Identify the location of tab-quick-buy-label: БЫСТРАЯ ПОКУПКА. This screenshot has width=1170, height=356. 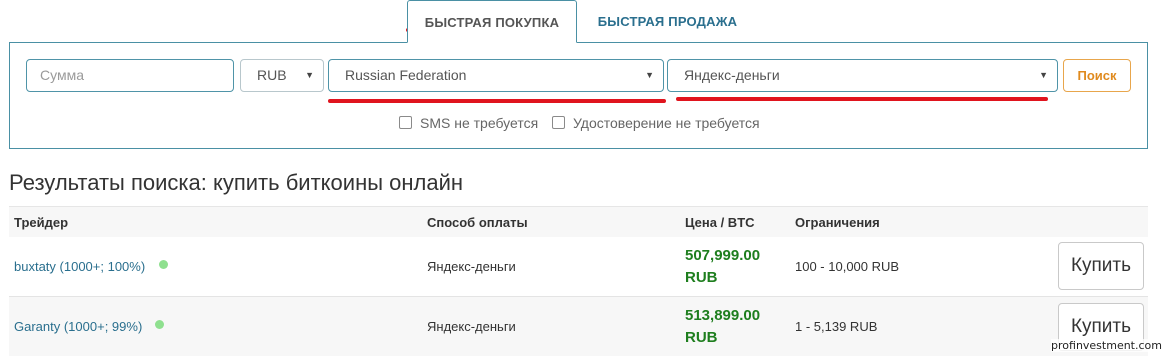
(492, 22).